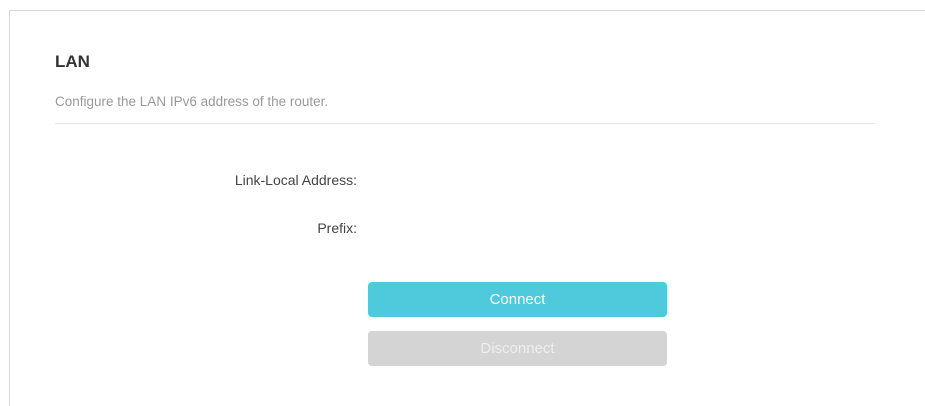 The image size is (925, 406). I want to click on link-local-address-row: Link-Local Address:, so click(450, 180).